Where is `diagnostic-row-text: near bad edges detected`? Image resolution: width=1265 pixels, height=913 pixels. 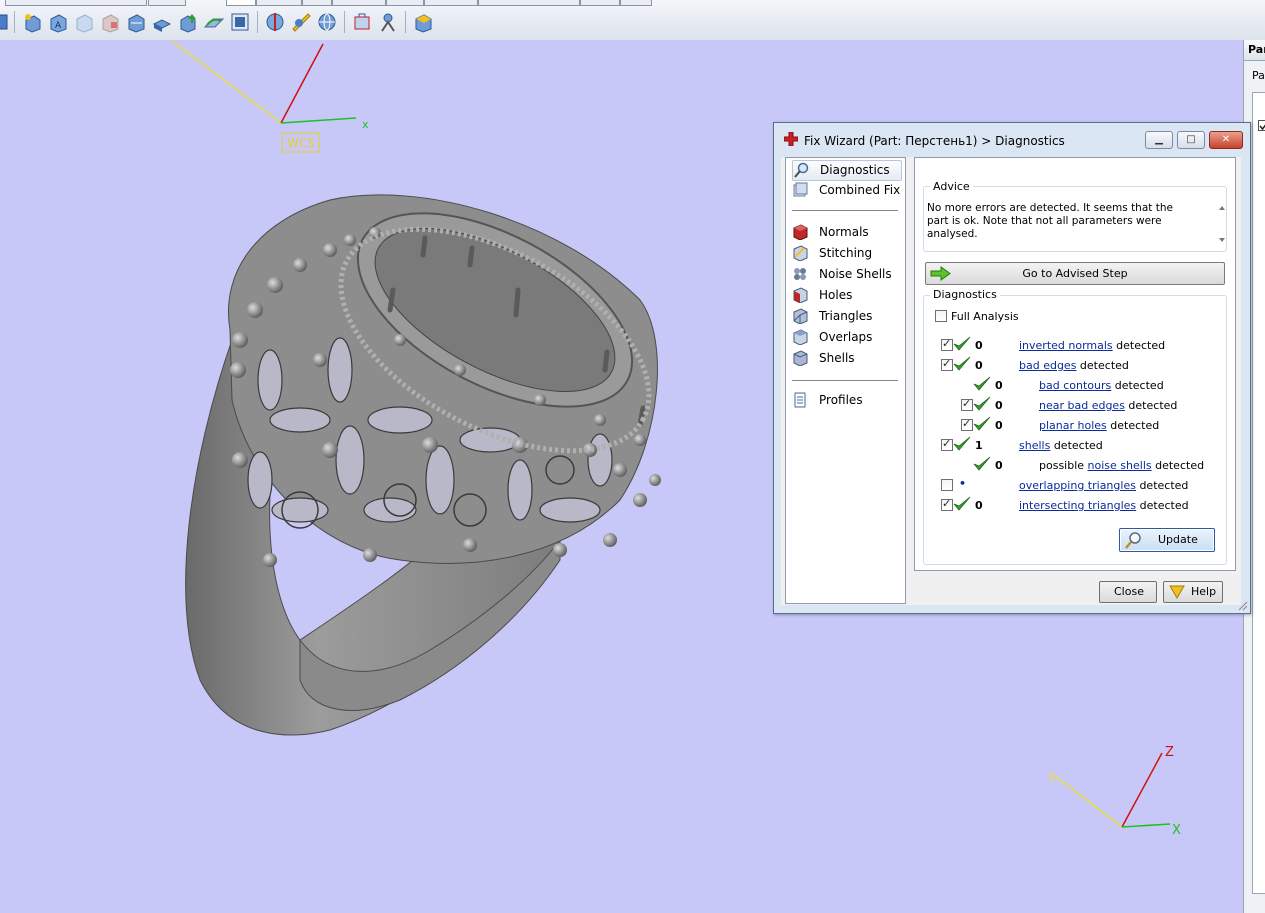 diagnostic-row-text: near bad edges detected is located at coordinates (1108, 405).